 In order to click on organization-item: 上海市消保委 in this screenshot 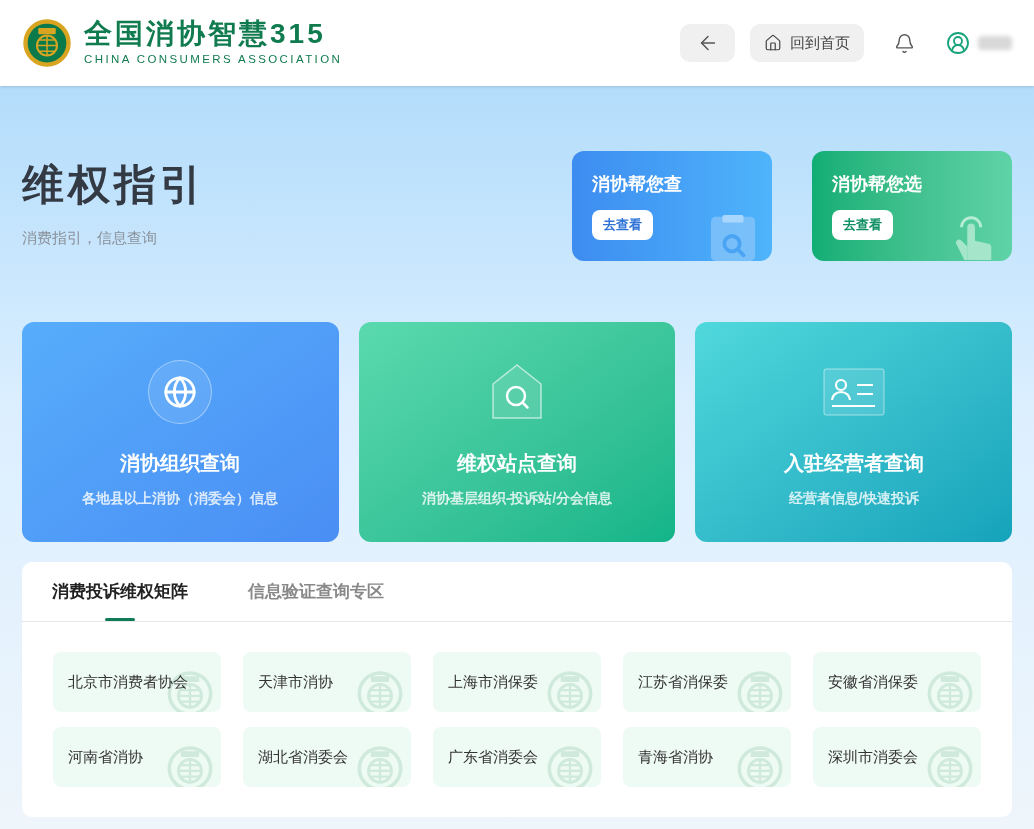, I will do `click(517, 682)`.